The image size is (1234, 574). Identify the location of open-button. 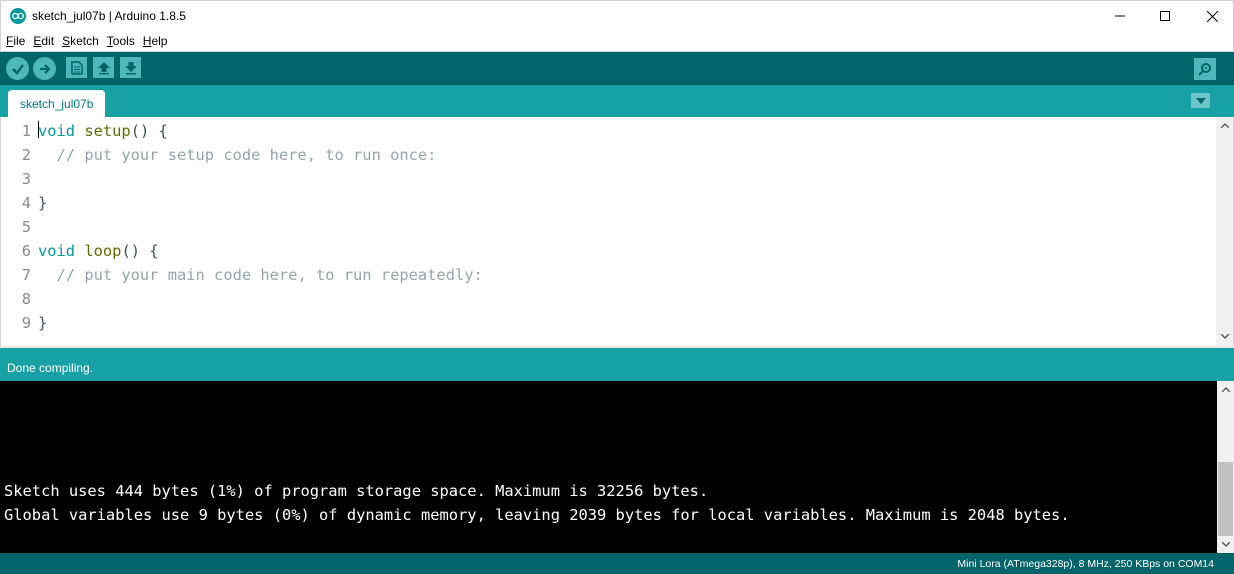
(103, 67).